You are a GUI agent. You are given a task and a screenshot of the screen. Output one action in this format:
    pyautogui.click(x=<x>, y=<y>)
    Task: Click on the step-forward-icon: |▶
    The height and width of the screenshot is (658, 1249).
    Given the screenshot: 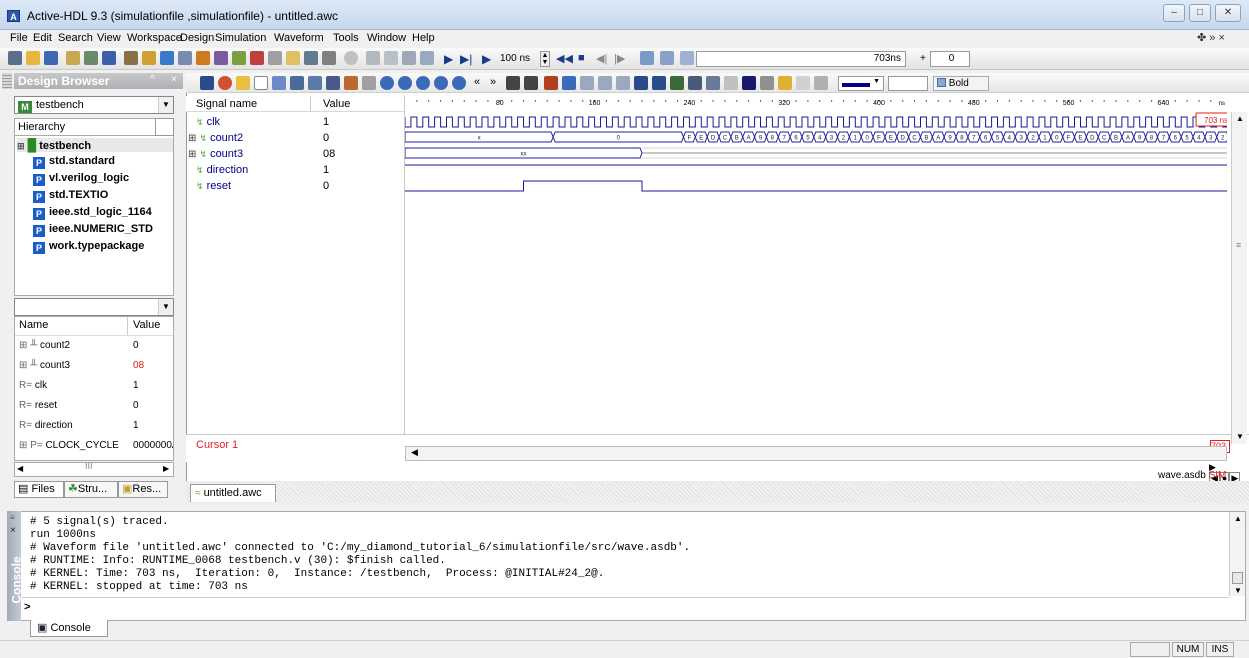 What is the action you would take?
    pyautogui.click(x=619, y=58)
    